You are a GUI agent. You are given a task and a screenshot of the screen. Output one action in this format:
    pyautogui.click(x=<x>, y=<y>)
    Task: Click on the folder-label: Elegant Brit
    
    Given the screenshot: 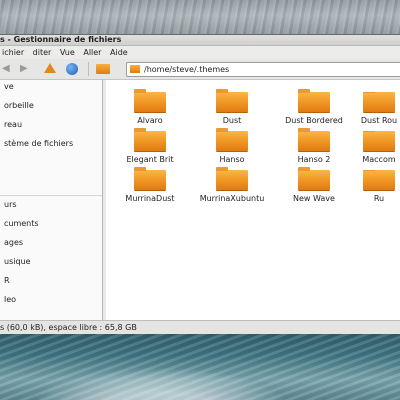 What is the action you would take?
    pyautogui.click(x=150, y=159)
    